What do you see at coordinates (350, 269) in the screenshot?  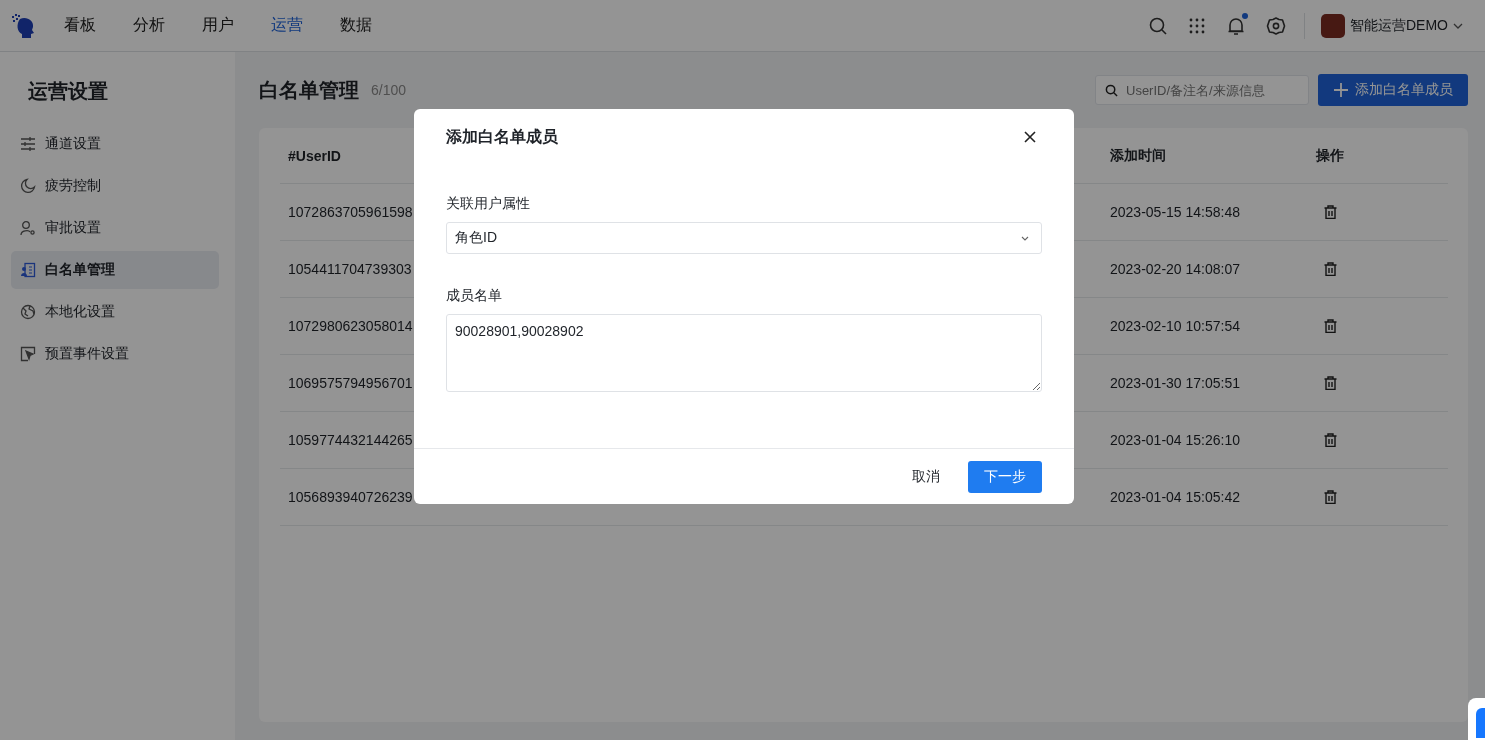 I see `table-cell: 1054411704739303` at bounding box center [350, 269].